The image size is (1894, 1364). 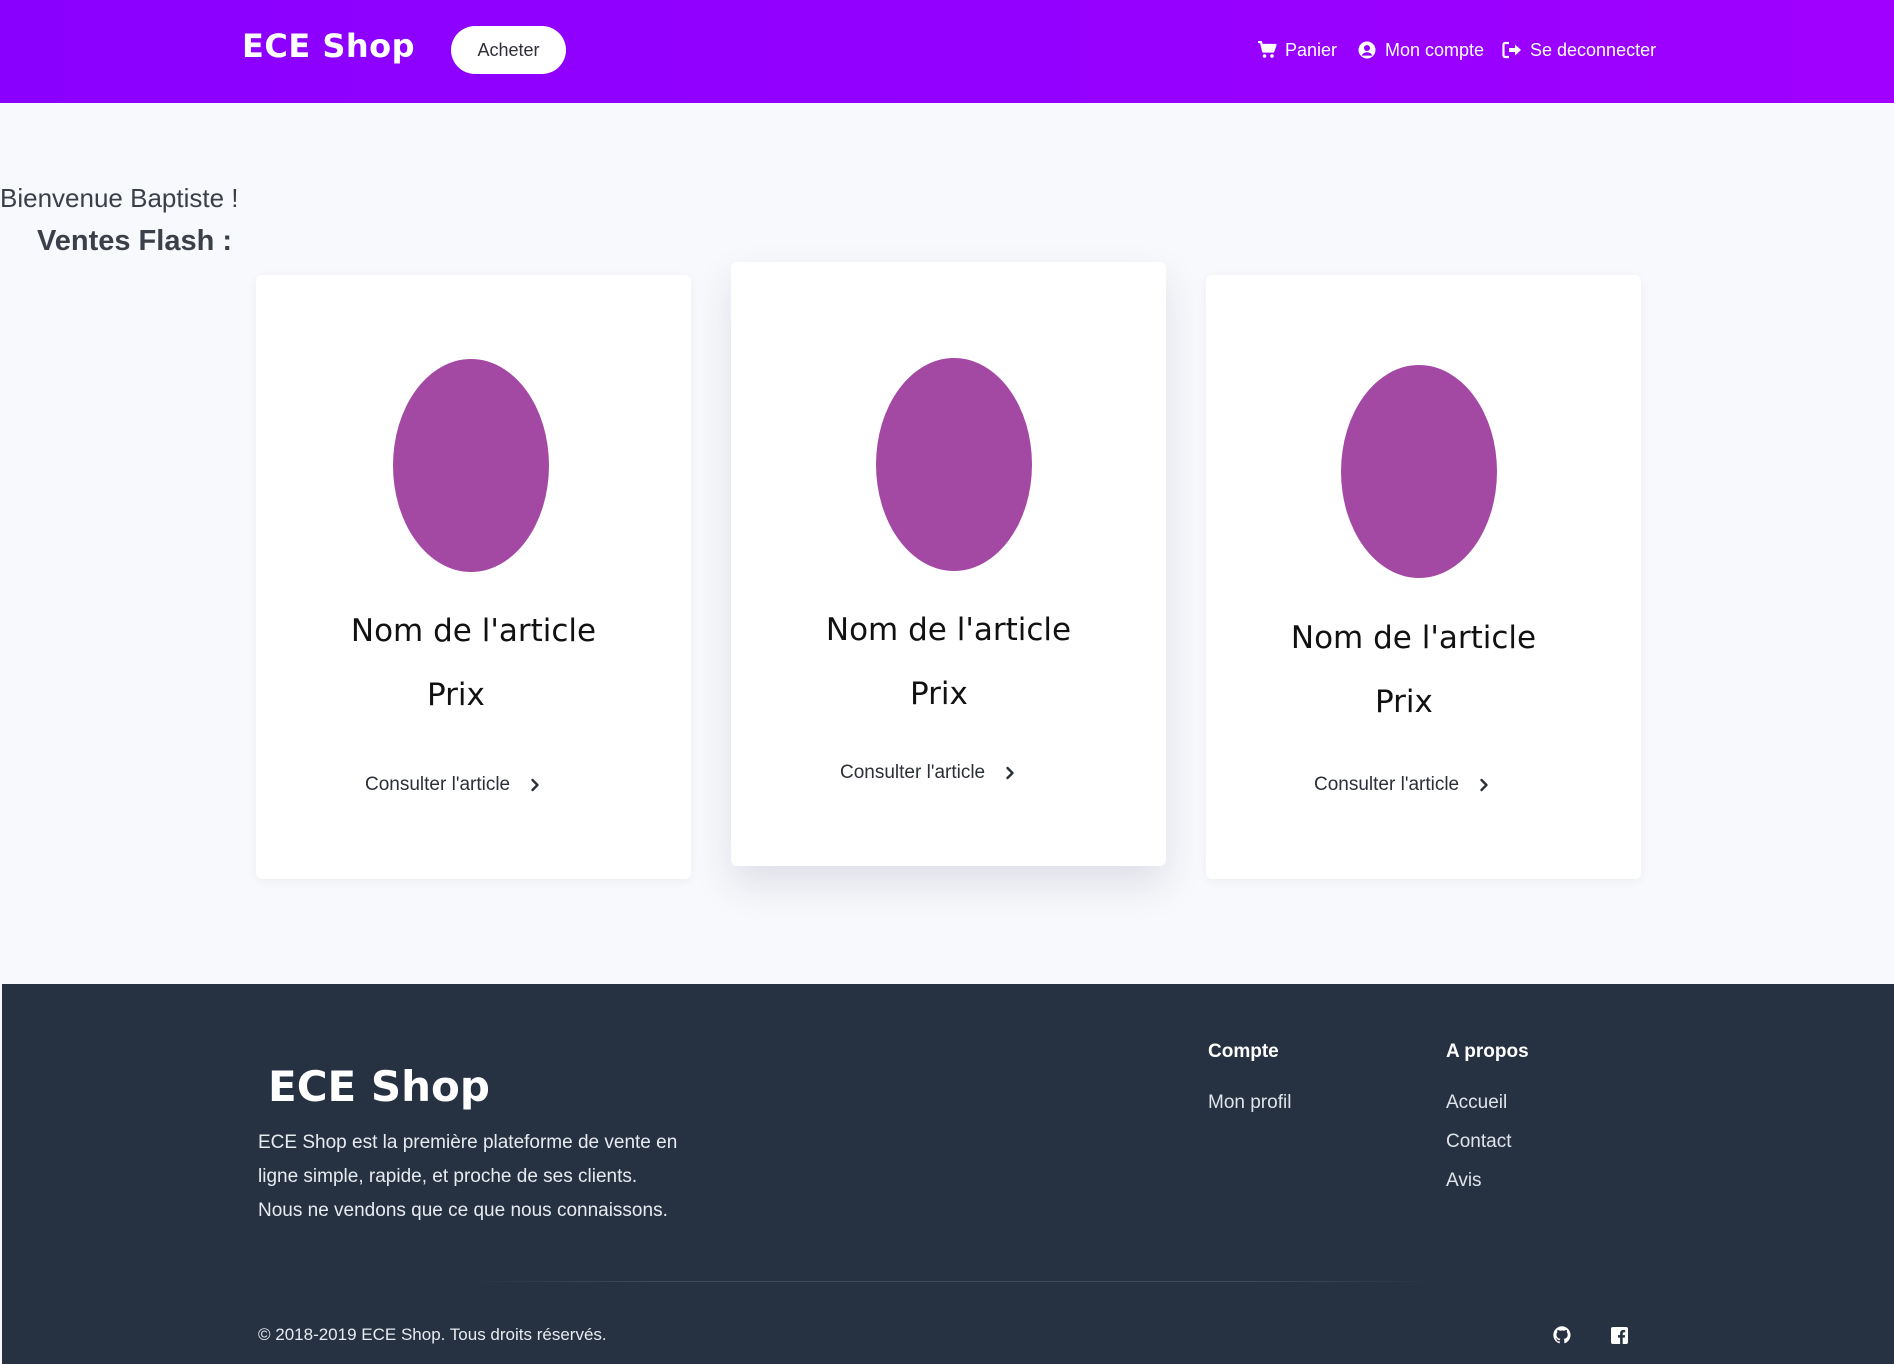 I want to click on footer-link-contact: Contact, so click(x=1478, y=1142).